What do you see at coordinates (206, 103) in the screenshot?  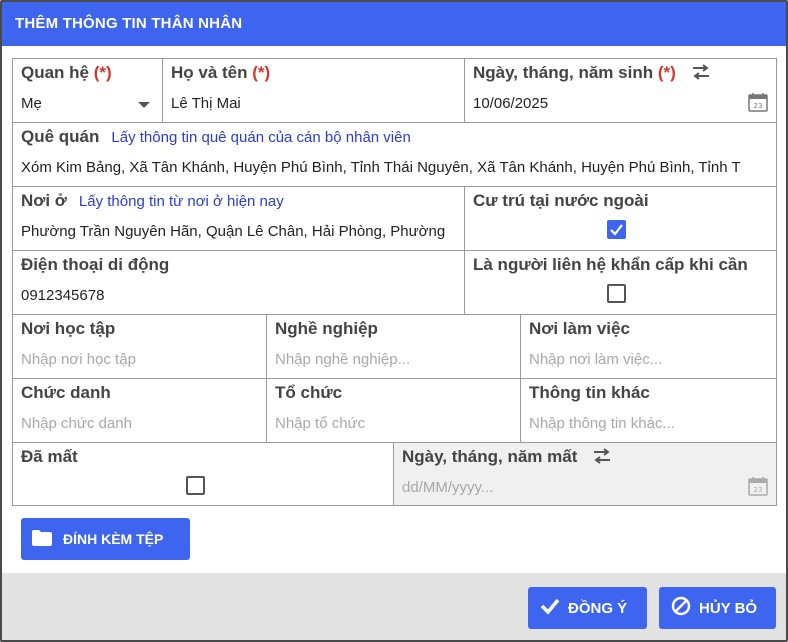 I see `full-name-input: Lê Thị Mai` at bounding box center [206, 103].